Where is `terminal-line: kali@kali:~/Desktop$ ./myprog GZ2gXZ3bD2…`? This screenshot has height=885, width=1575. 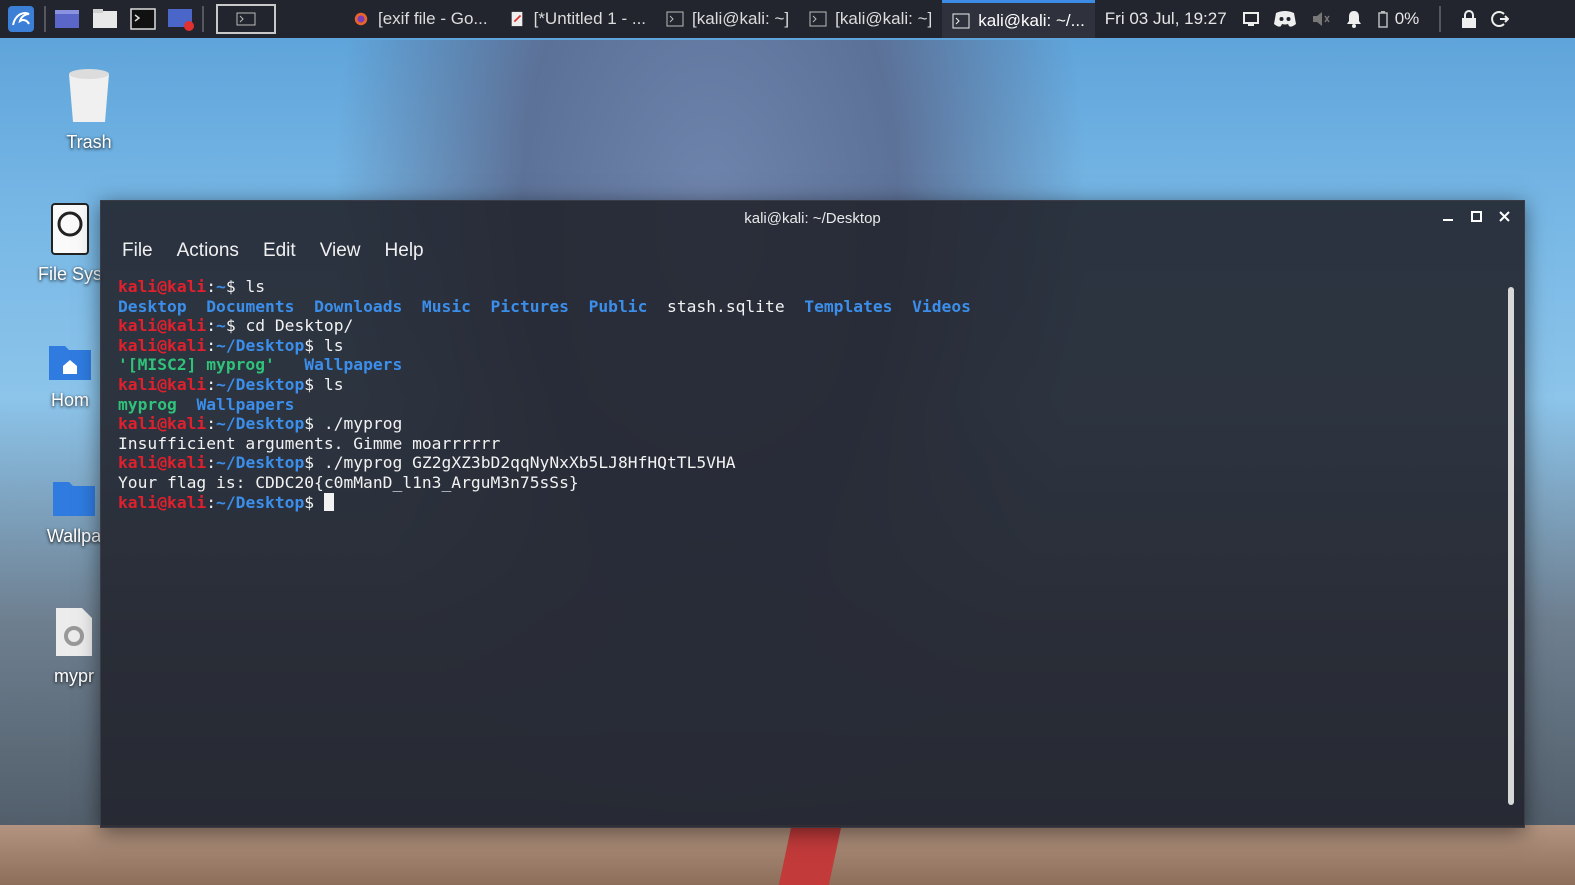
terminal-line: kali@kali:~/Desktop$ ./myprog GZ2gXZ3bD2… is located at coordinates (427, 463).